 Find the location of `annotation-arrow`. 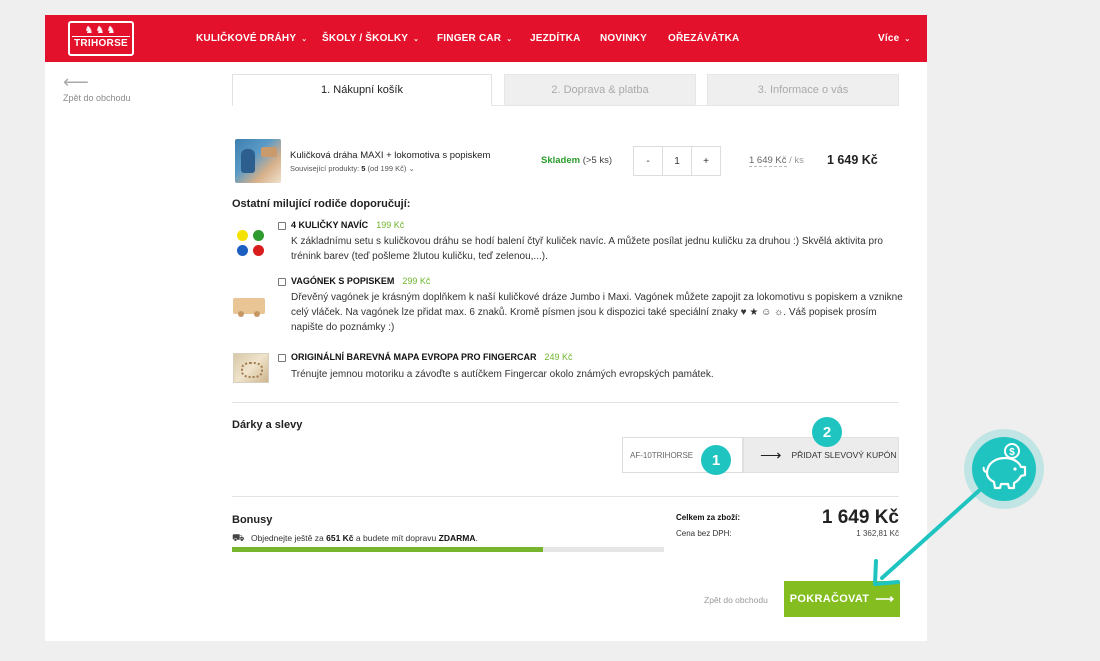

annotation-arrow is located at coordinates (928, 536).